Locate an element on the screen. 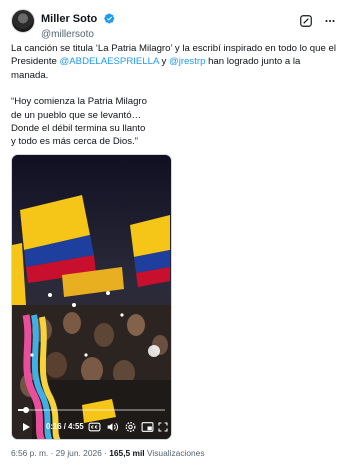 This screenshot has height=468, width=350. grok-icon is located at coordinates (306, 21).